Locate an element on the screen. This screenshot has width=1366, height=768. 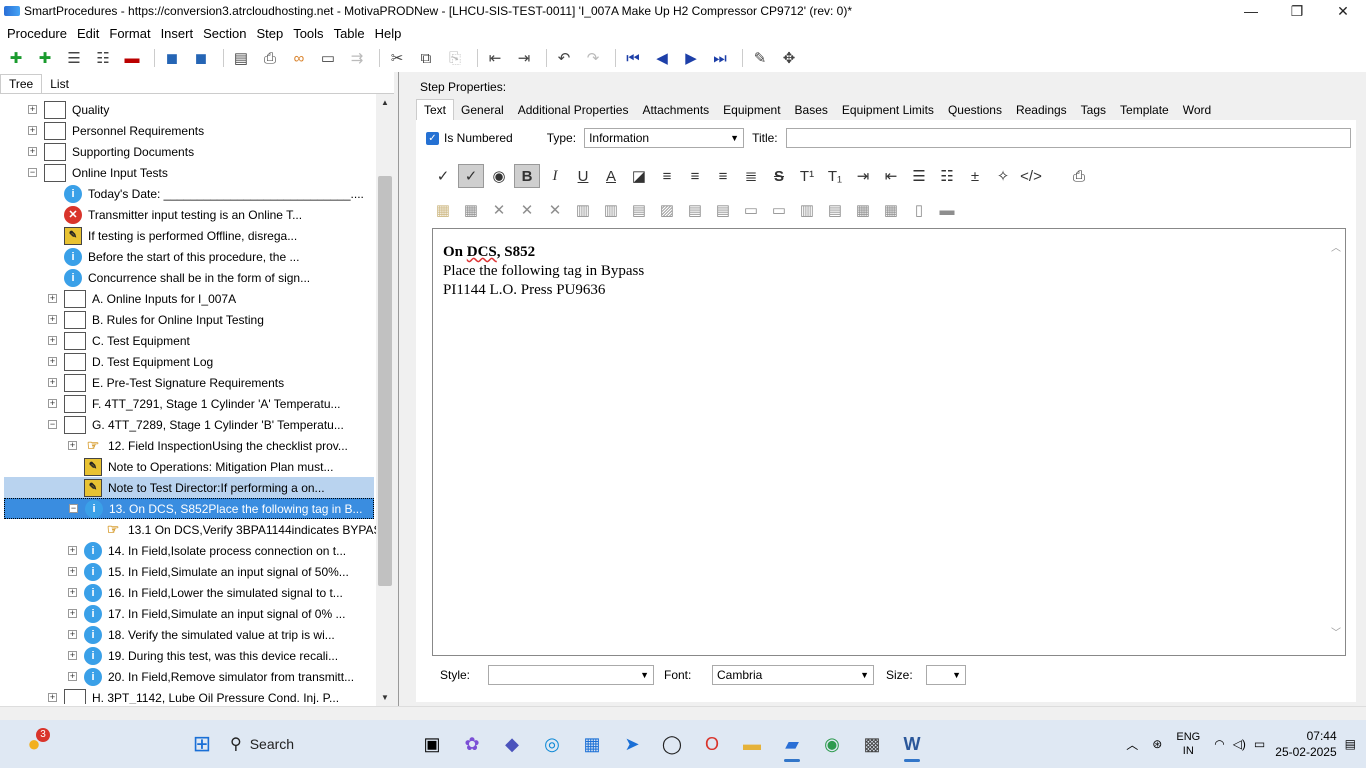
insert-line-icon: ± is located at coordinates (975, 176).